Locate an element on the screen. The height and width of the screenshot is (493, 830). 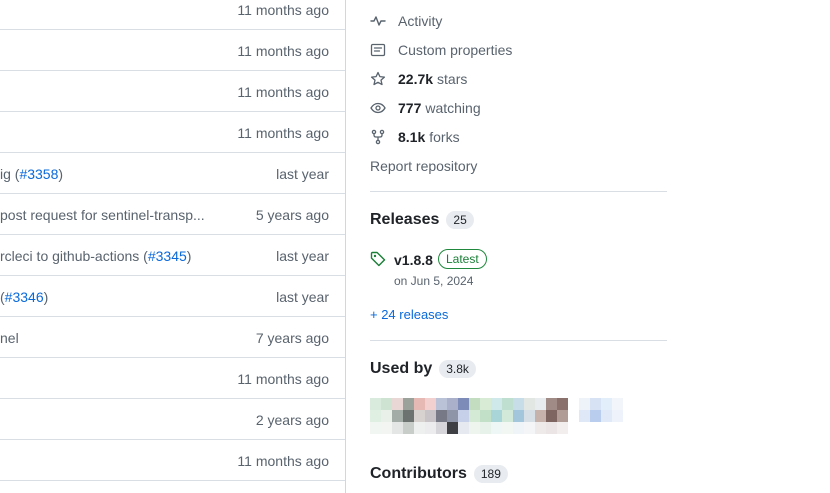
watching-link: 777 watching is located at coordinates (425, 108).